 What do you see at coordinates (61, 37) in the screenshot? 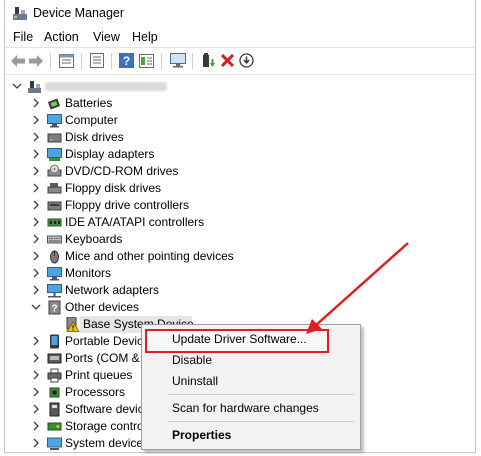
I see `menu-action: Action` at bounding box center [61, 37].